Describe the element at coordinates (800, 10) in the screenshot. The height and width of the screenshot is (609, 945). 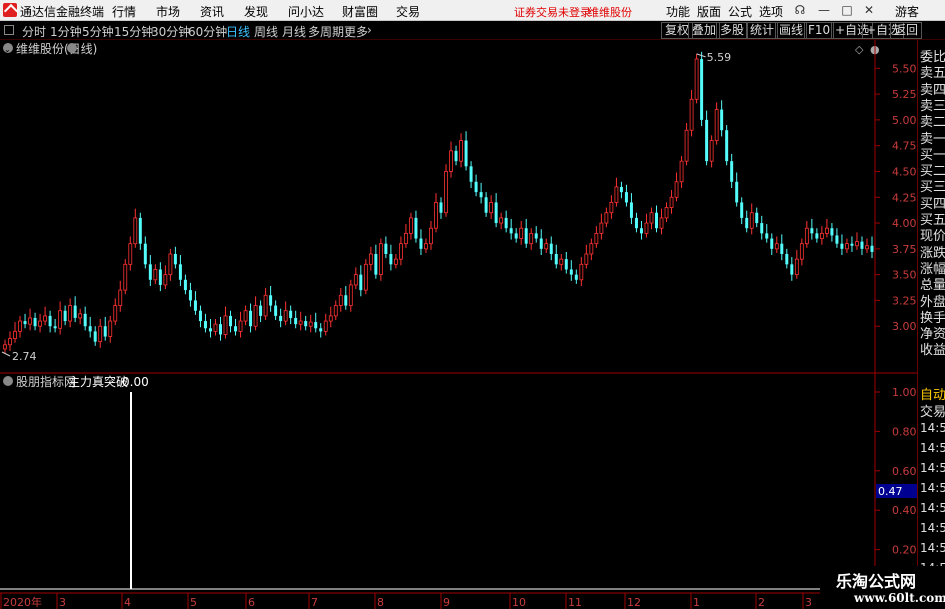
I see `support-icon: ☊` at that location.